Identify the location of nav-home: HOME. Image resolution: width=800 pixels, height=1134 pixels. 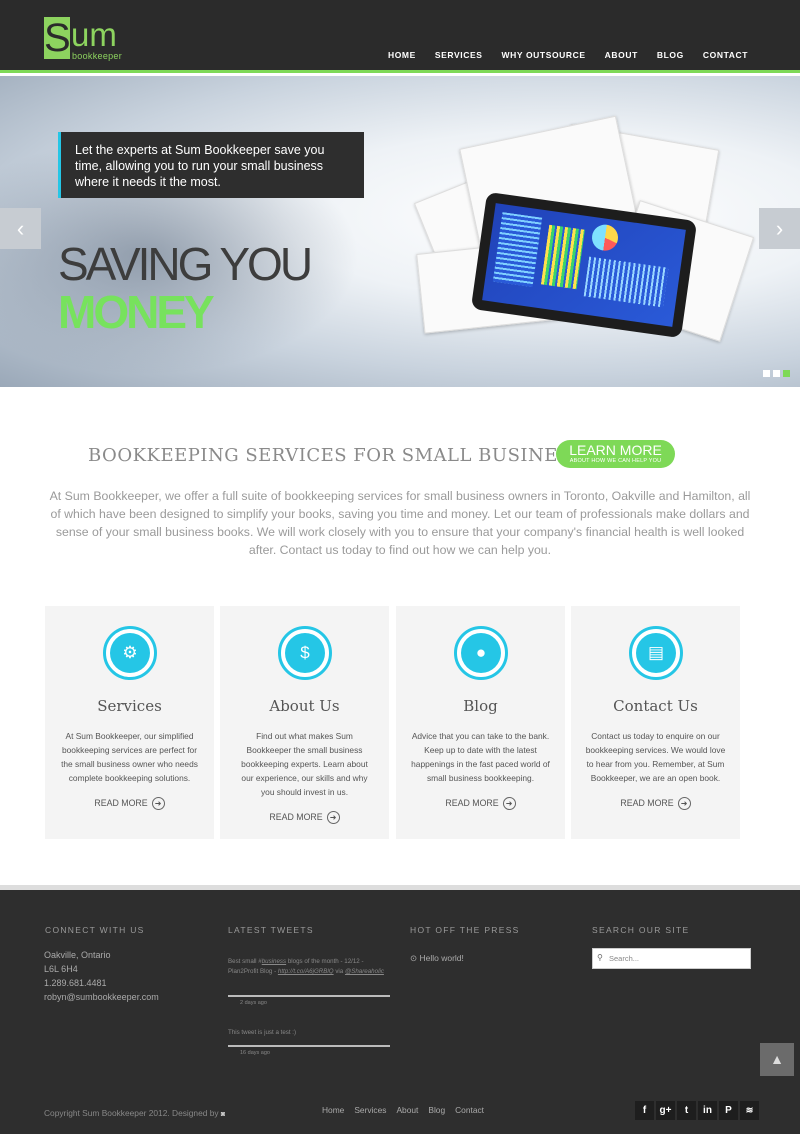
(402, 55).